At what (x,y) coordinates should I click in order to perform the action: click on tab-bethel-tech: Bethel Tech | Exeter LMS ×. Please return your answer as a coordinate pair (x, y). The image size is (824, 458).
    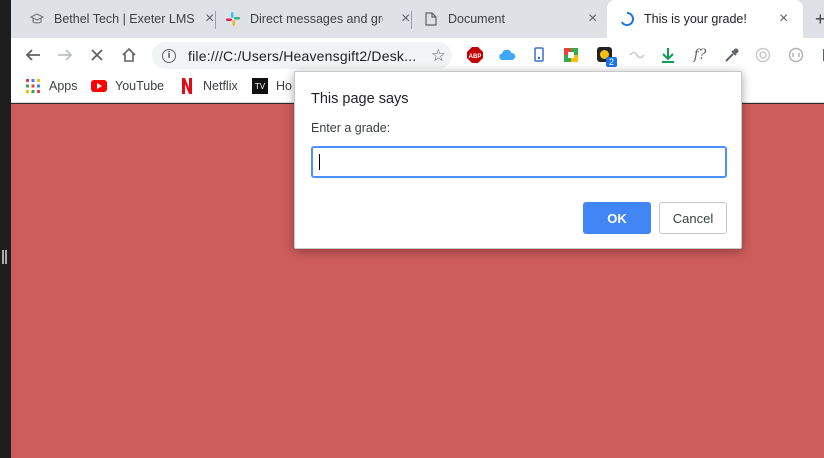
    Looking at the image, I should click on (124, 19).